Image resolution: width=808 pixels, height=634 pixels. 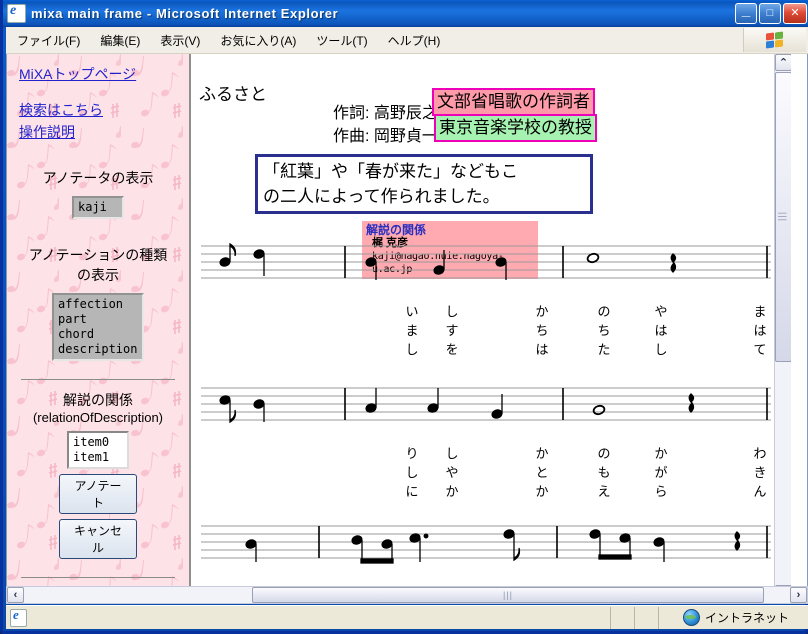 I want to click on status-bar: イントラネット, so click(x=407, y=617).